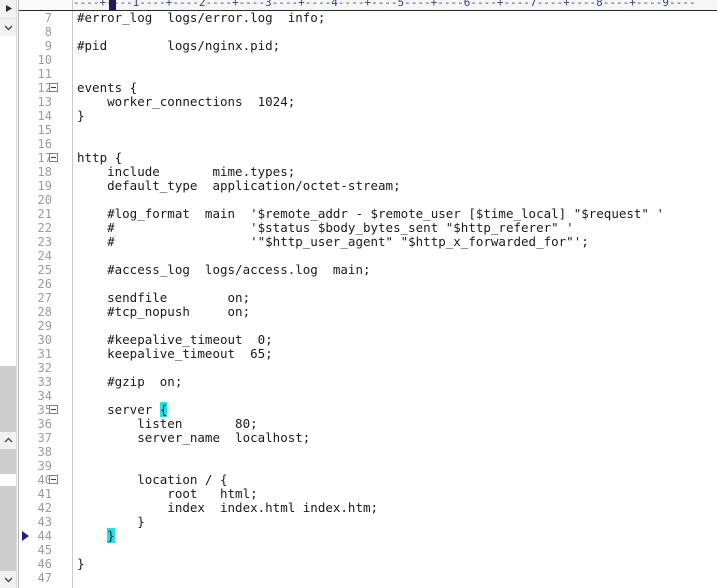  I want to click on code-line: server_name localhost;, so click(395, 438).